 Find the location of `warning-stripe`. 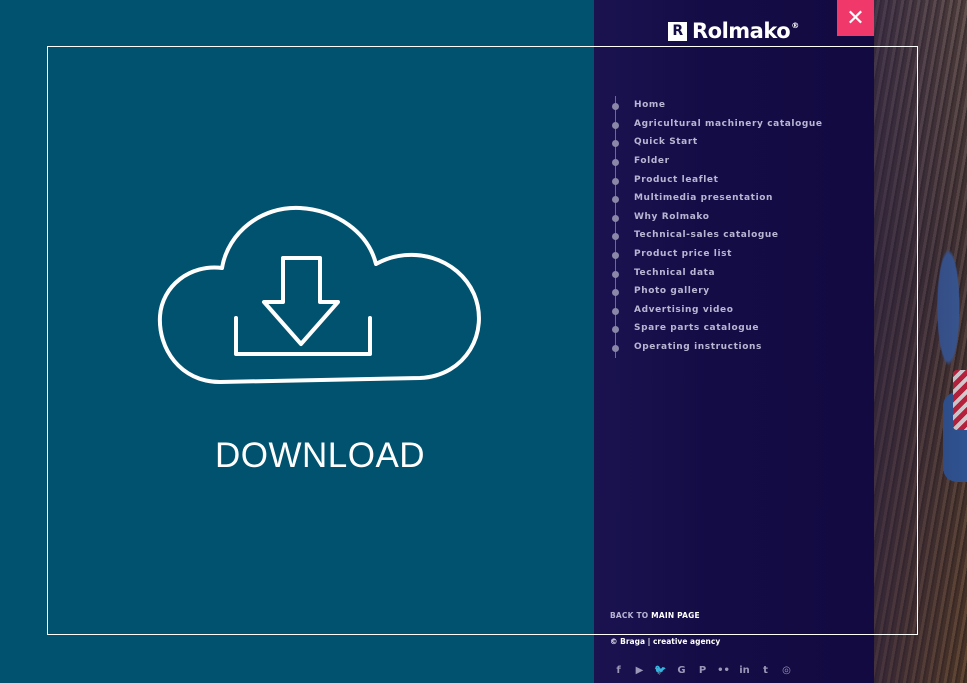

warning-stripe is located at coordinates (960, 400).